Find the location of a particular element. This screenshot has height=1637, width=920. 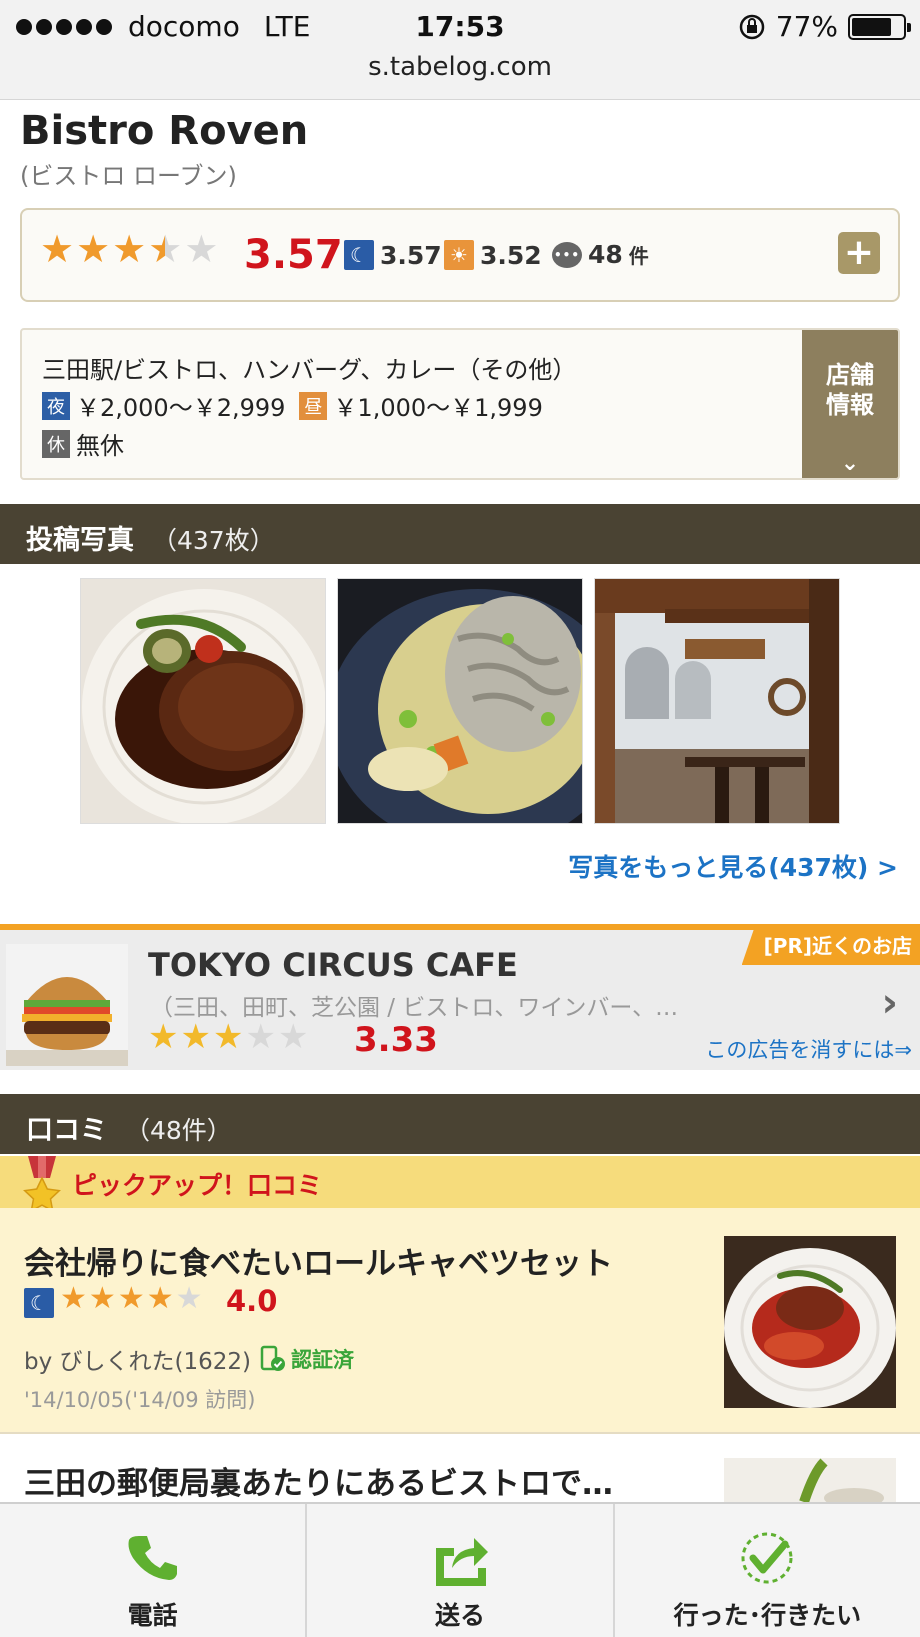

review-score: 4.0 is located at coordinates (252, 1301).